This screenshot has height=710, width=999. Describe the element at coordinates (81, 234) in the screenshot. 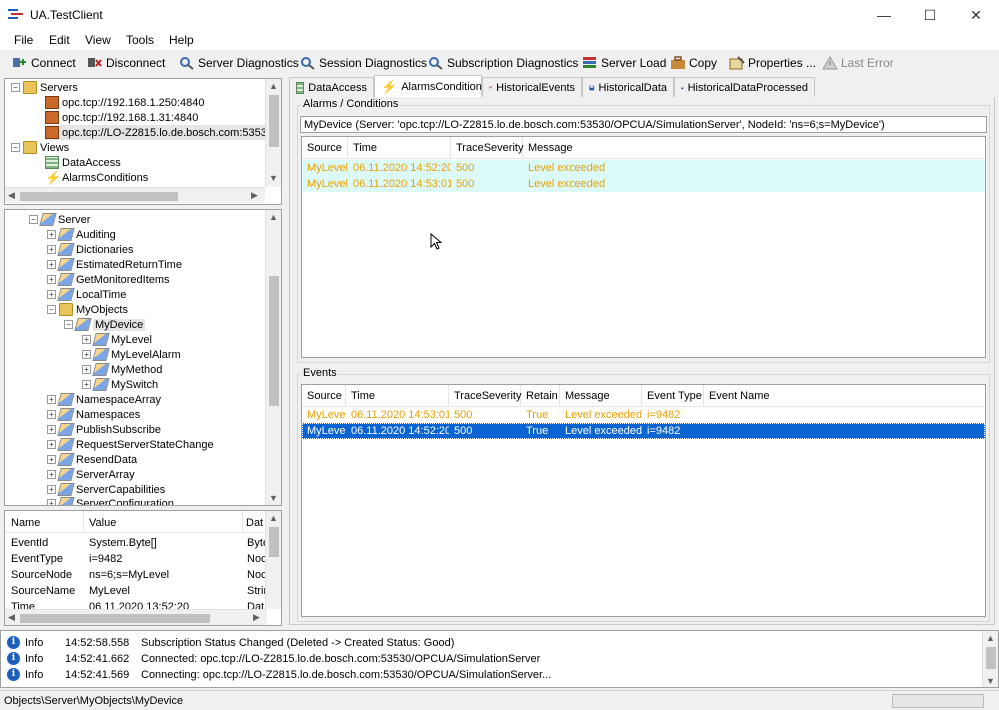

I see `tree-node: + Auditing` at that location.